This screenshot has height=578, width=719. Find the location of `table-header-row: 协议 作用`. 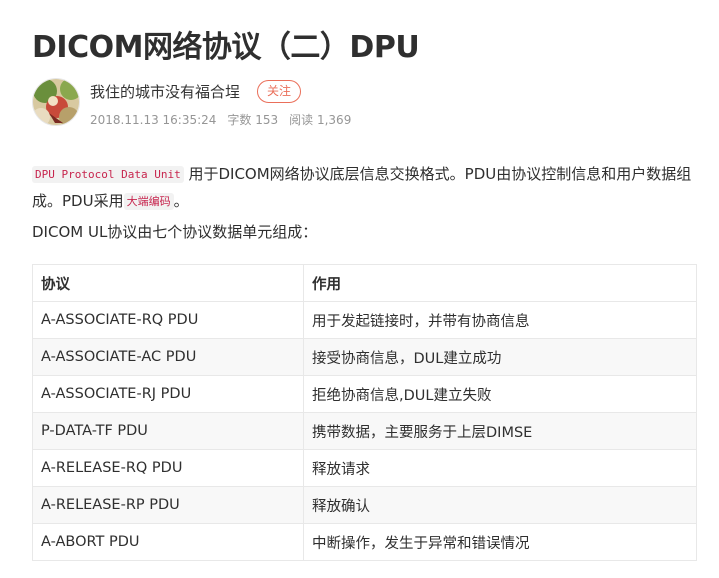

table-header-row: 协议 作用 is located at coordinates (364, 283).